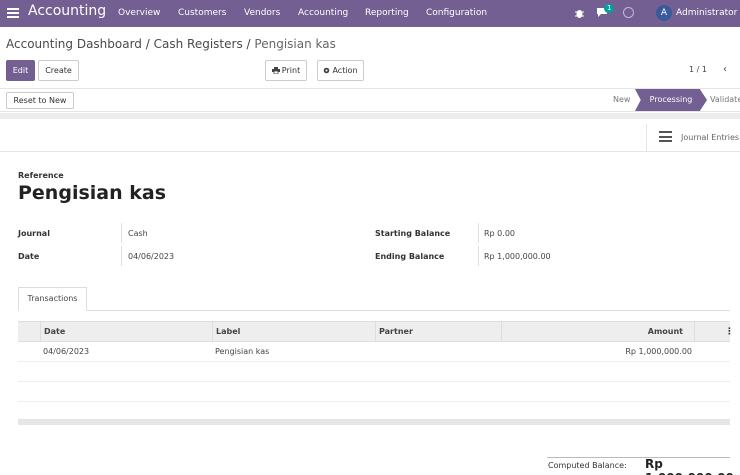  What do you see at coordinates (499, 233) in the screenshot?
I see `starting-balance-value: Rp 0.00` at bounding box center [499, 233].